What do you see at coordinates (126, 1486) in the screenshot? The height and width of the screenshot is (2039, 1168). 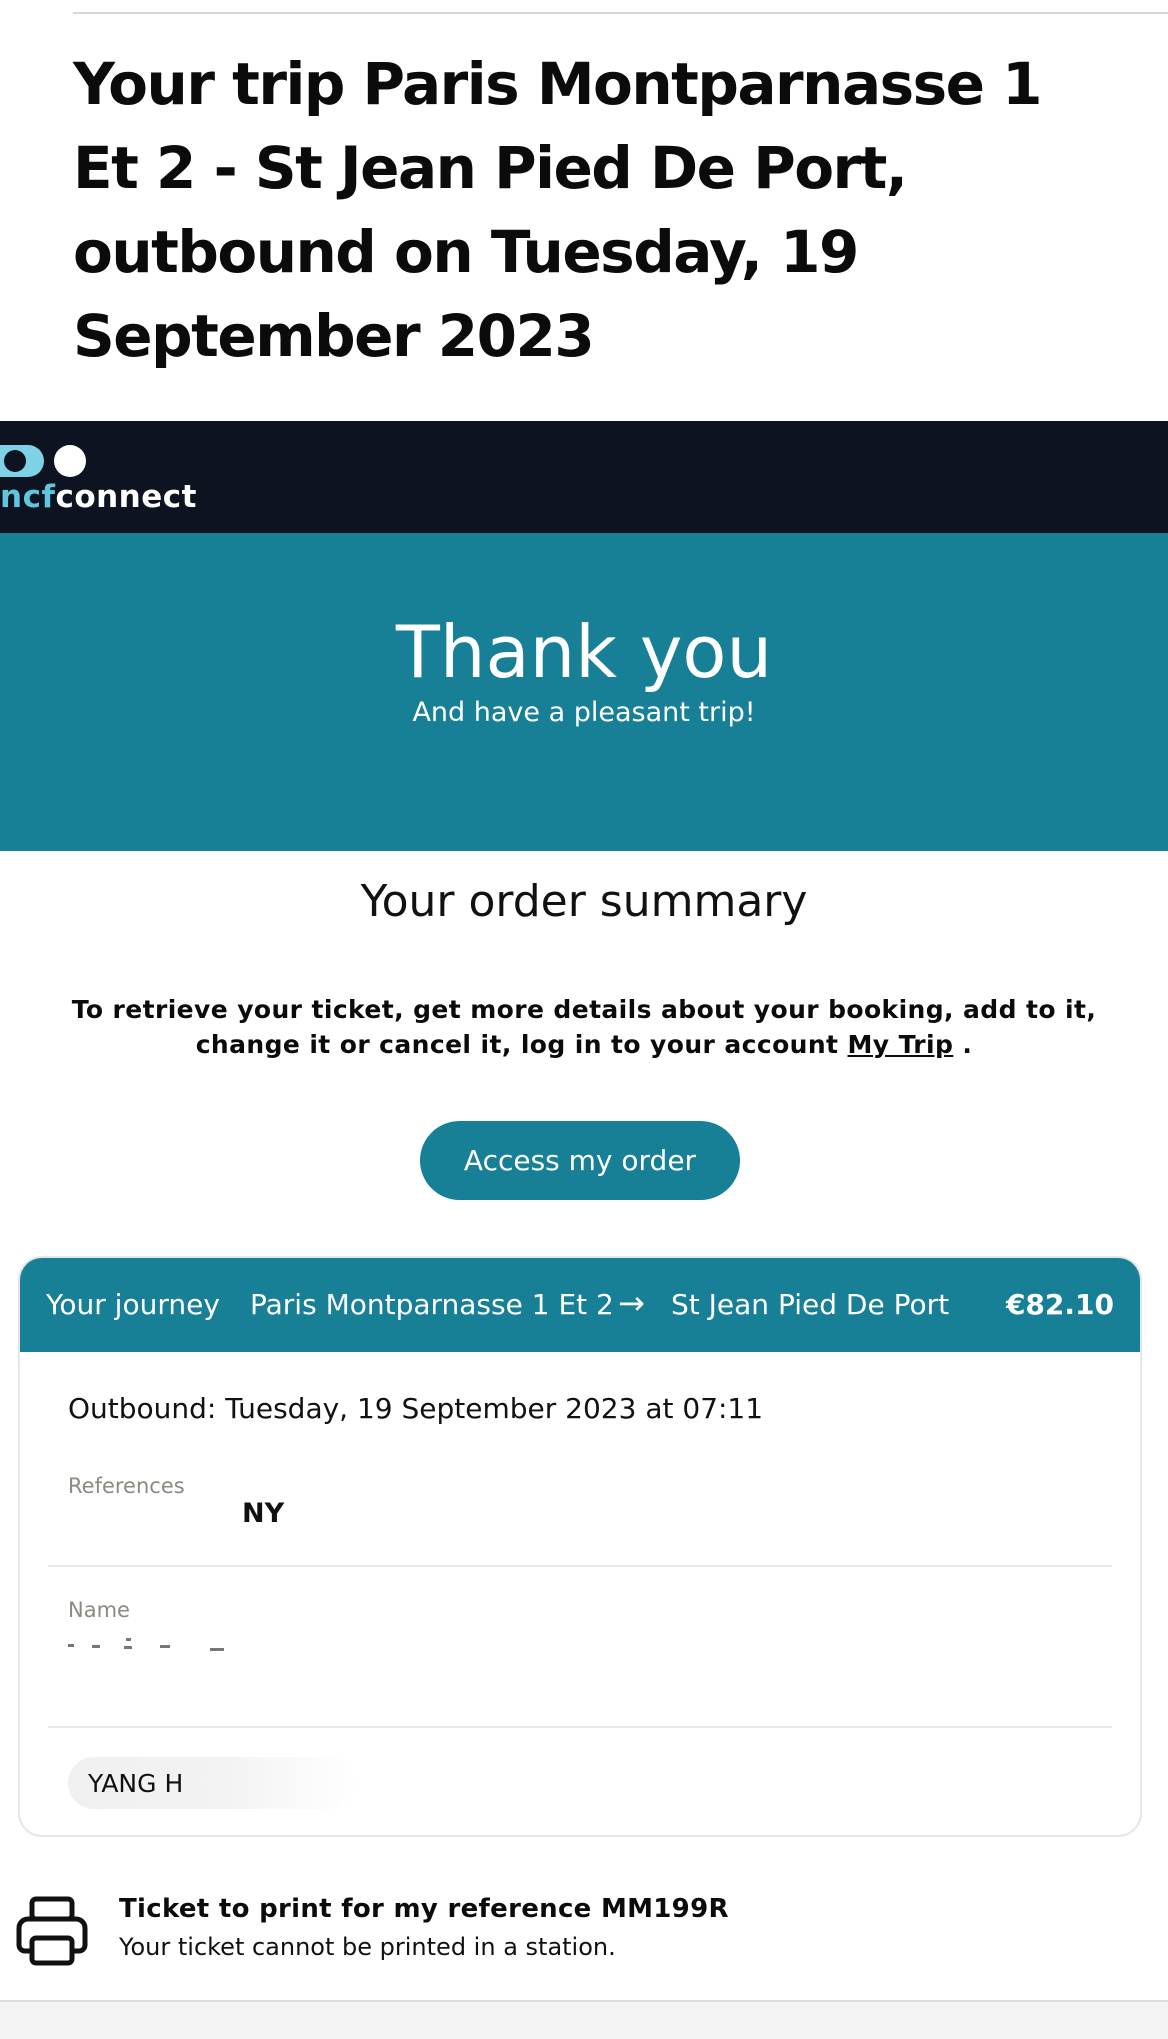 I see `references-label: References` at bounding box center [126, 1486].